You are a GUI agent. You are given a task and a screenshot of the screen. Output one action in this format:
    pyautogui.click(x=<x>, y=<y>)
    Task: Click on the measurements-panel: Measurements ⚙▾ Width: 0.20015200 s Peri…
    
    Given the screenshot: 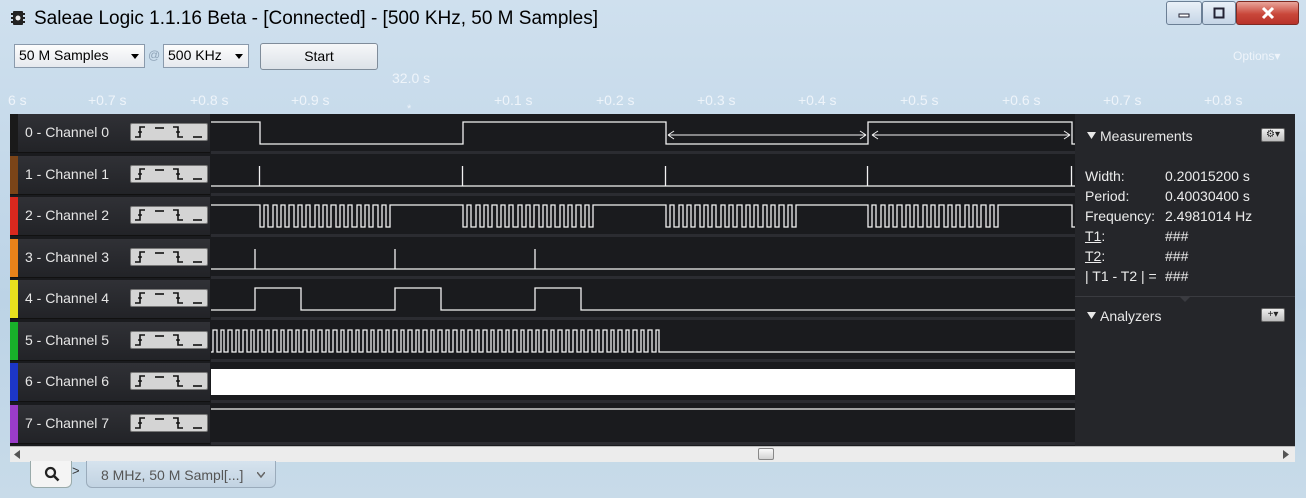 What is the action you would take?
    pyautogui.click(x=1185, y=280)
    